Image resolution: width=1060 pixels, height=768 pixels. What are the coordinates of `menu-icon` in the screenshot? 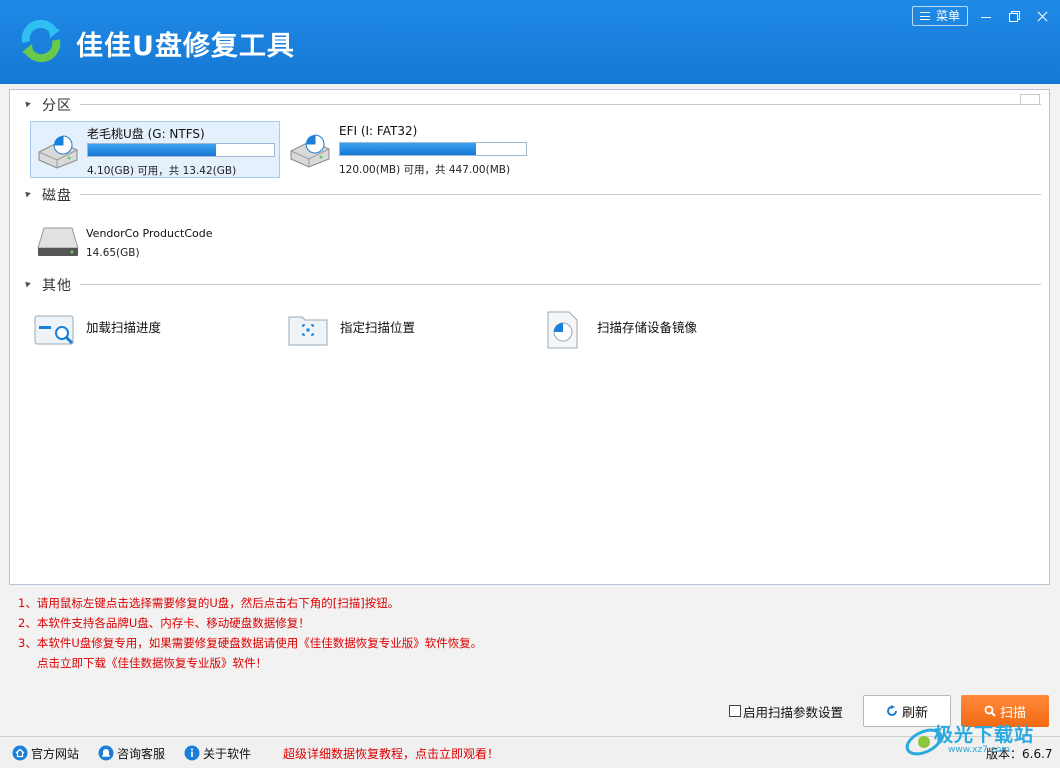 It's located at (925, 16).